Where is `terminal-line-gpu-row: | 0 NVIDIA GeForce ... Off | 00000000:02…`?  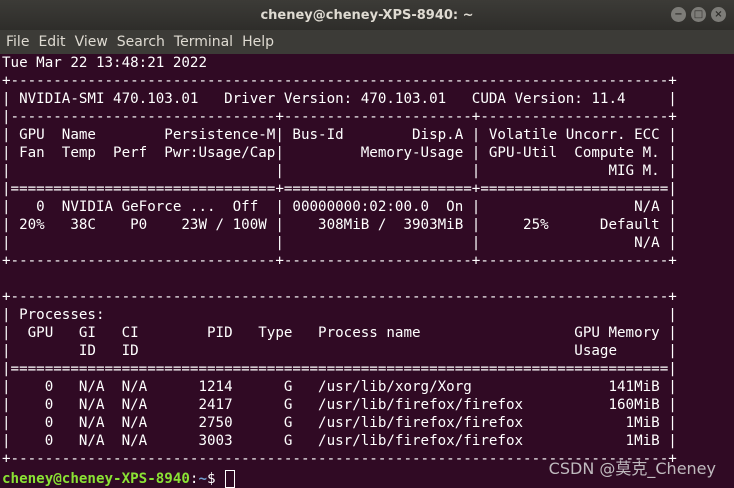 terminal-line-gpu-row: | 0 NVIDIA GeForce ... Off | 00000000:02… is located at coordinates (339, 207).